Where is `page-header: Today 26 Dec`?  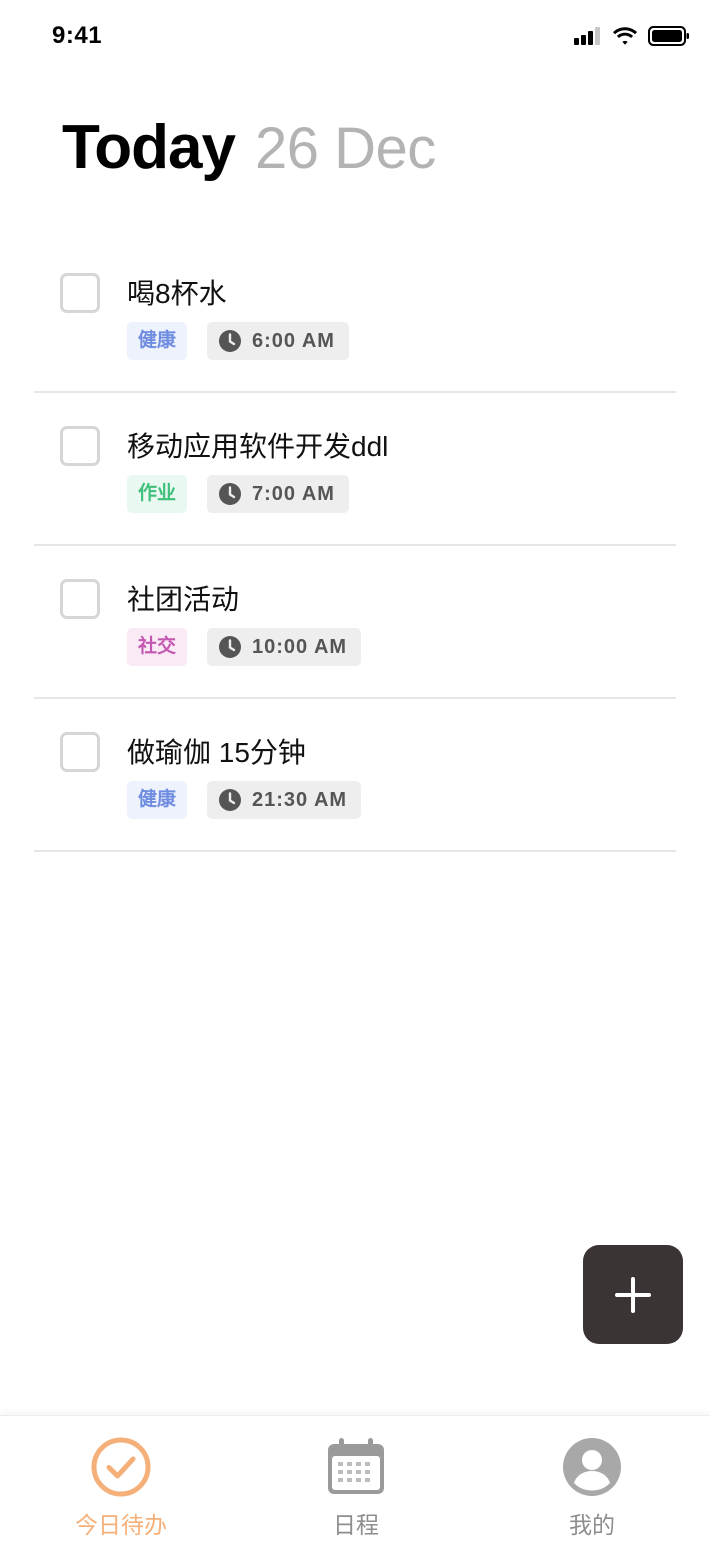 page-header: Today 26 Dec is located at coordinates (249, 147).